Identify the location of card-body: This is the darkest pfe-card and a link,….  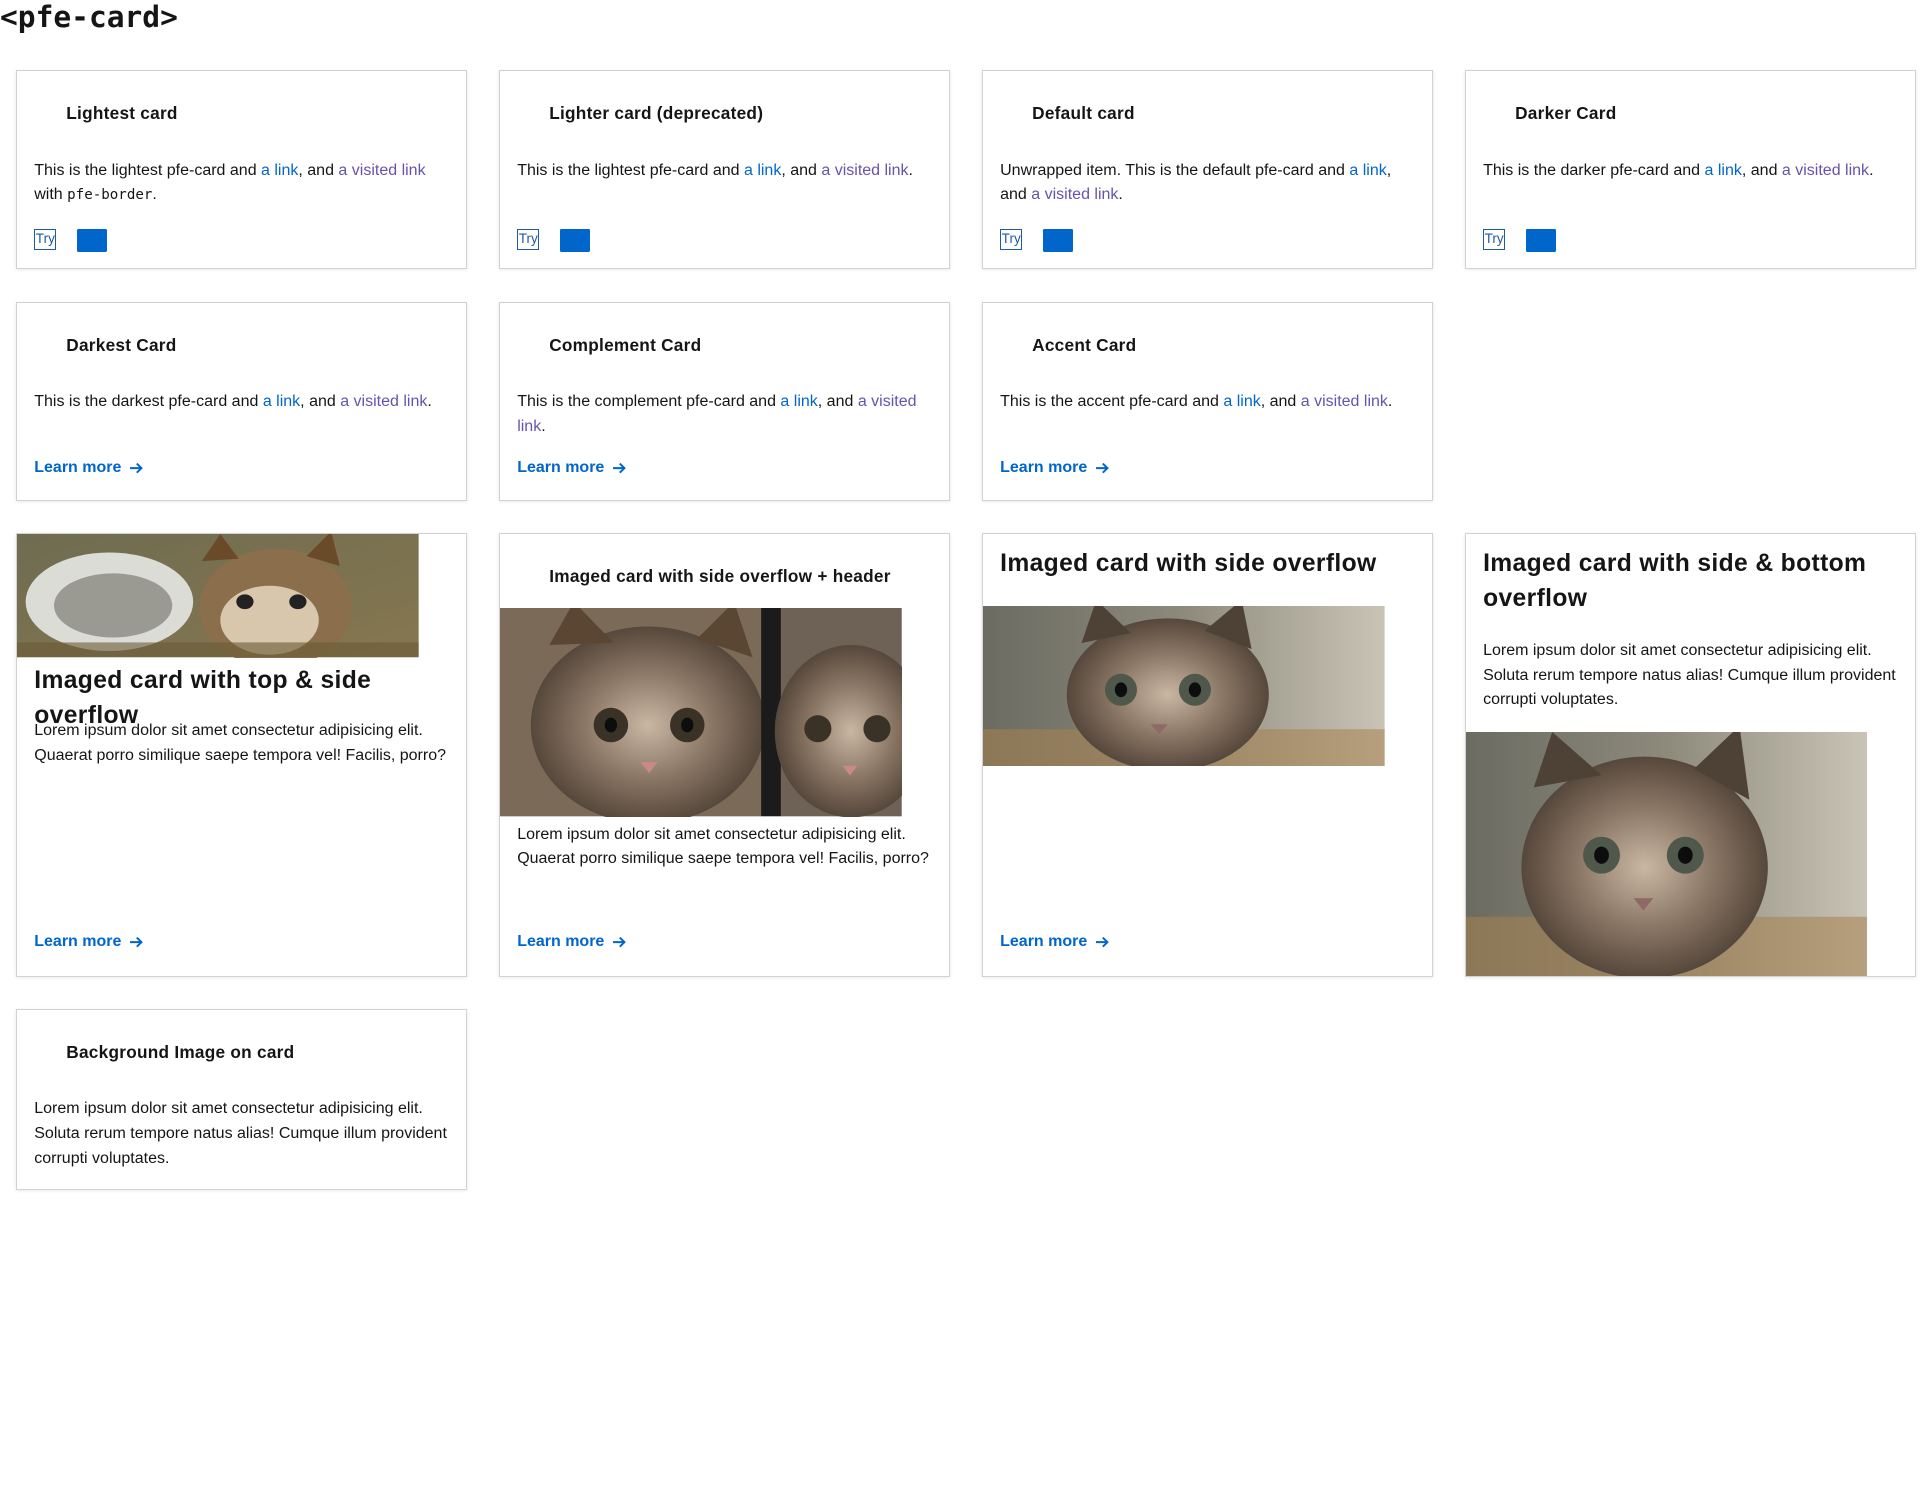
(243, 402).